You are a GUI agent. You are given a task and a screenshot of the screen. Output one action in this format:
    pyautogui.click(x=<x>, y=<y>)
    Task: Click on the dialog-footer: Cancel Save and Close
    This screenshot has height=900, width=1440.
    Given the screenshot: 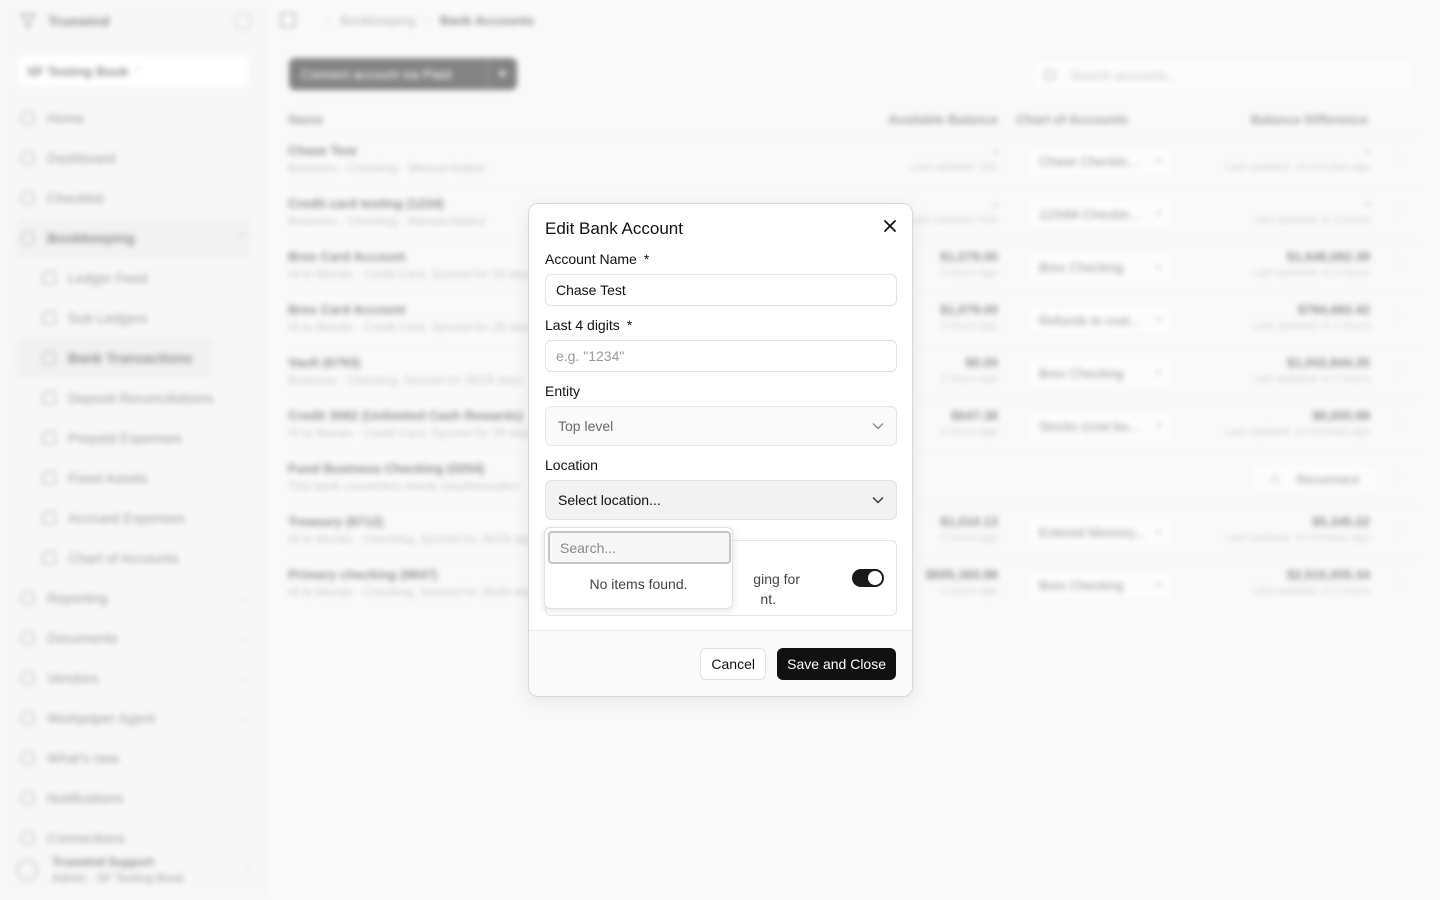 What is the action you would take?
    pyautogui.click(x=720, y=663)
    